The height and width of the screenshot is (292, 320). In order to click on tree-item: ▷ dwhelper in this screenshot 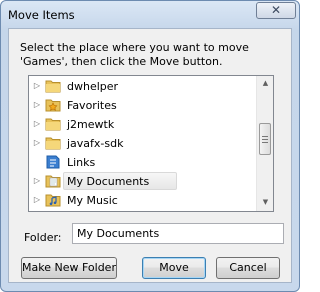, I will do `click(143, 86)`.